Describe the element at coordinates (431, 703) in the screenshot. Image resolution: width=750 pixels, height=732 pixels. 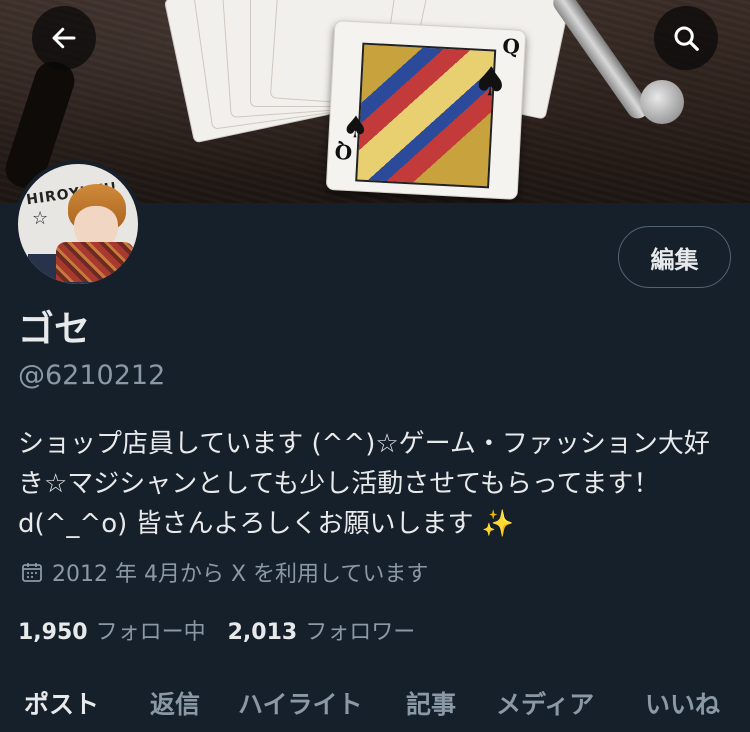
I see `tab-articles: 記事` at that location.